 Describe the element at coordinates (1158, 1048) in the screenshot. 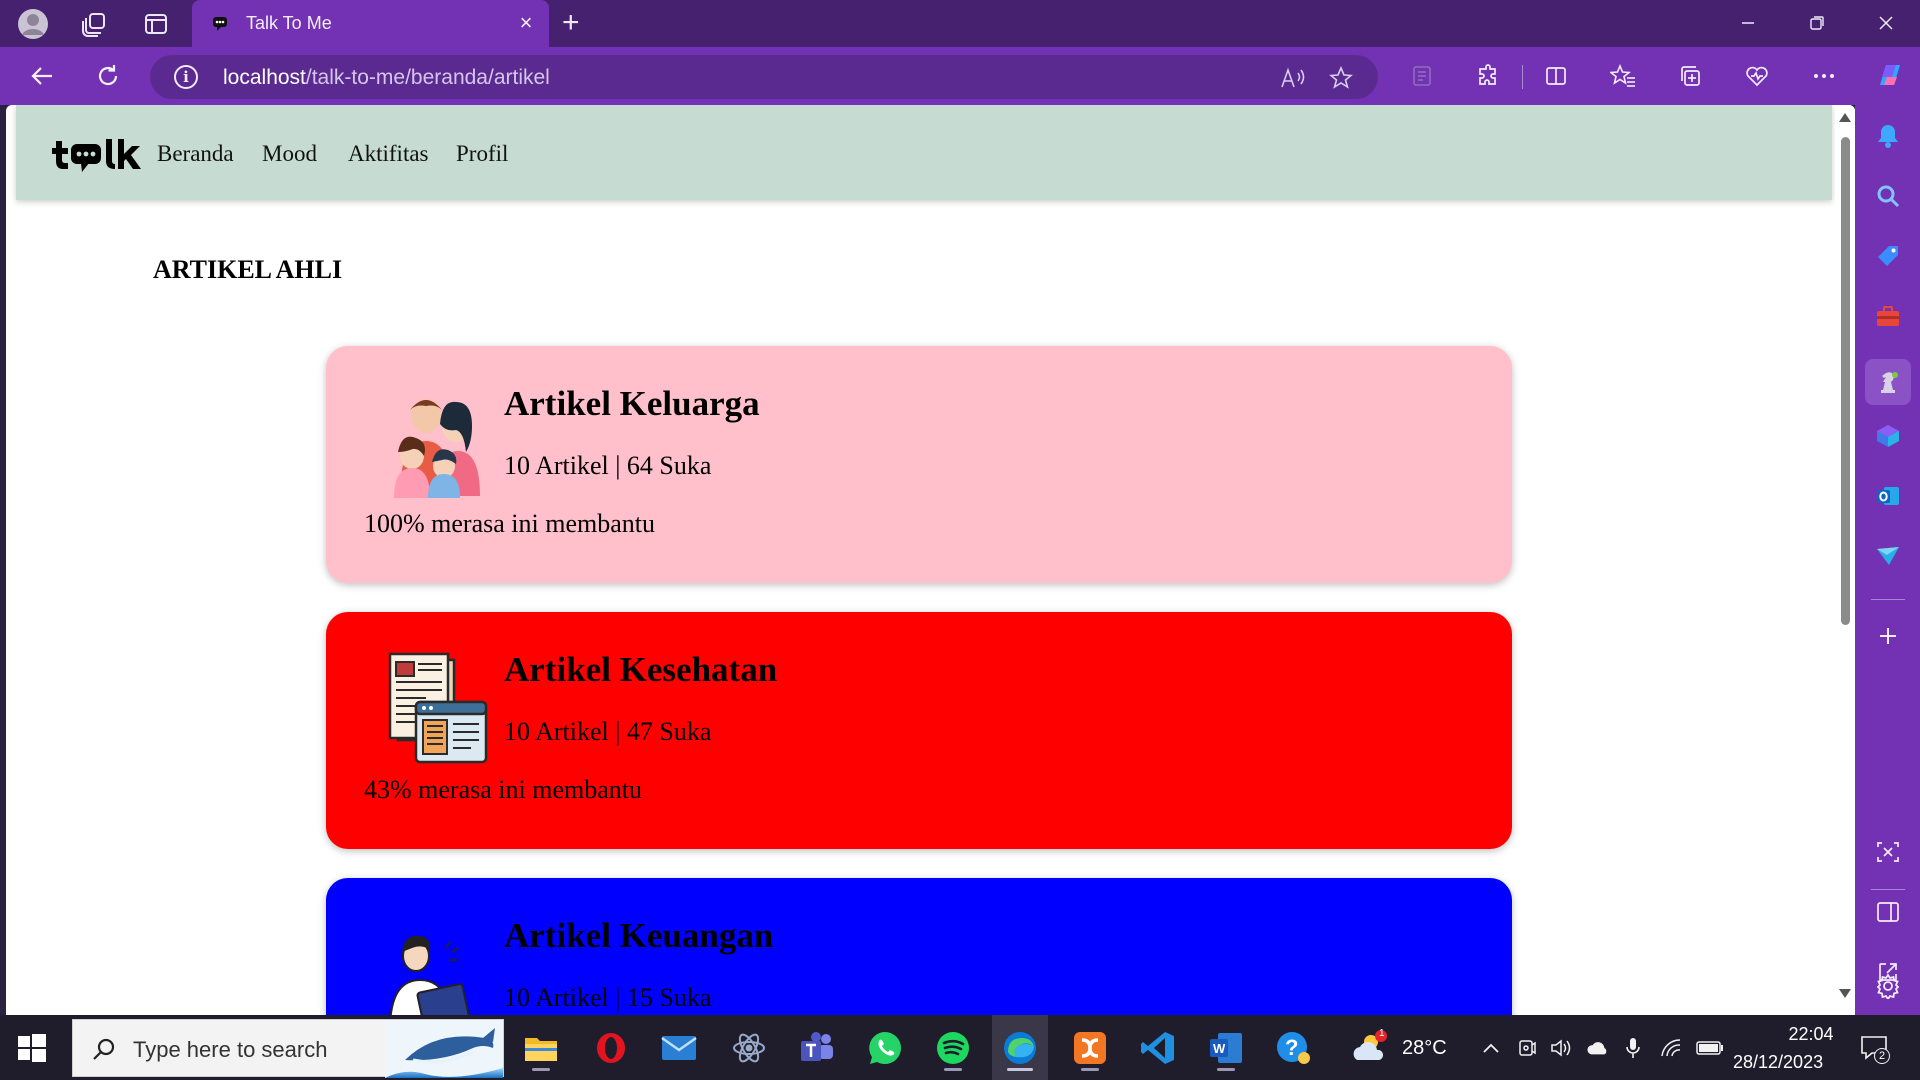

I see `vscode-icon` at that location.